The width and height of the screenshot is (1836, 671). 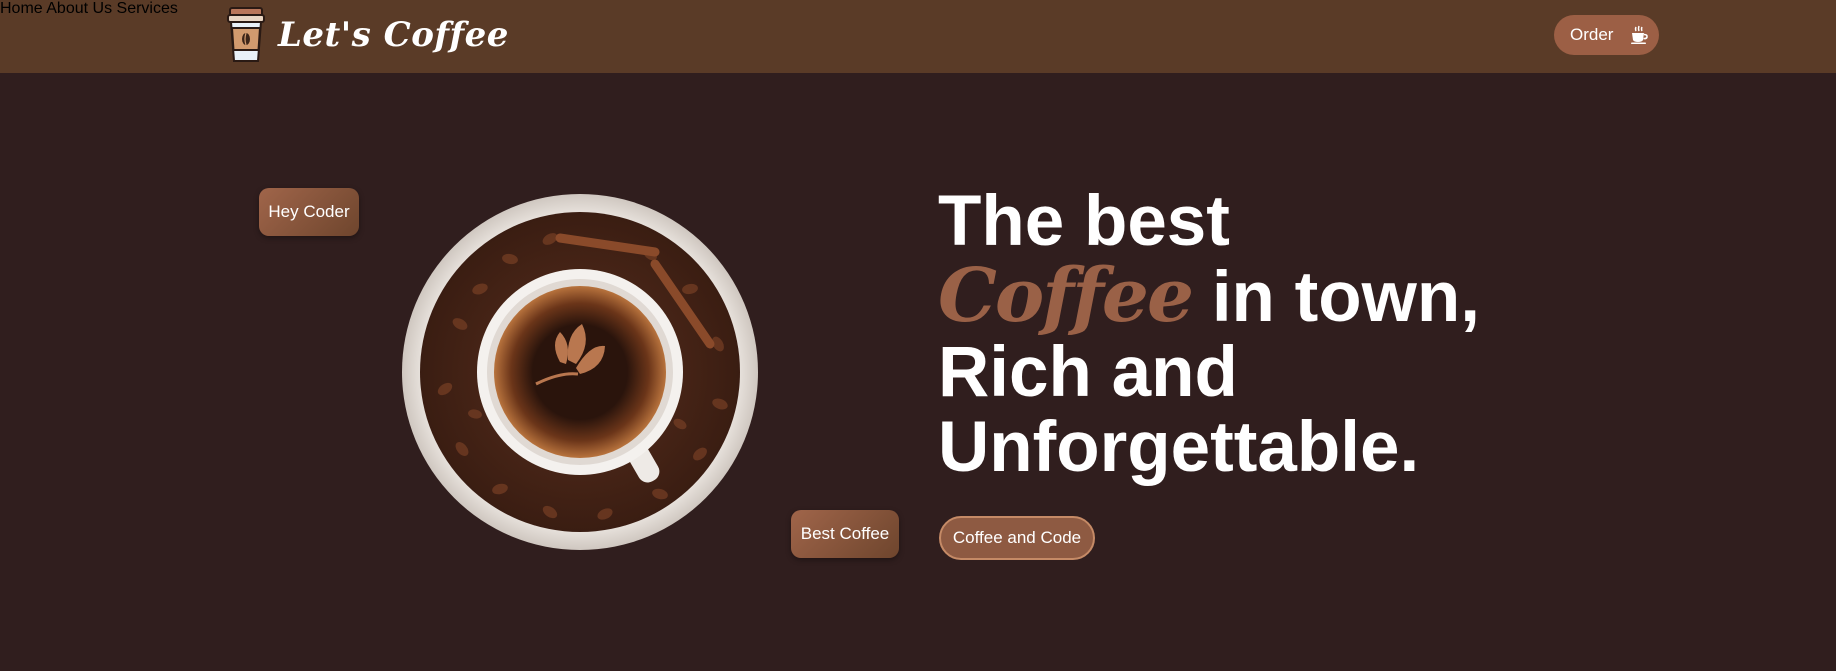 What do you see at coordinates (1640, 34) in the screenshot?
I see `coffee-cup-icon` at bounding box center [1640, 34].